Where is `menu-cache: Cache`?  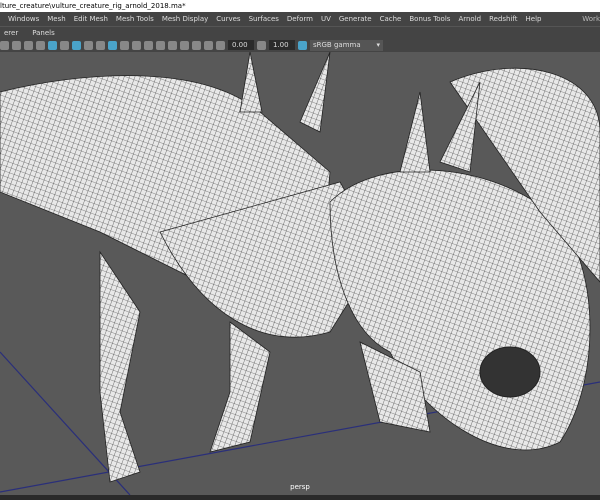 menu-cache: Cache is located at coordinates (391, 19).